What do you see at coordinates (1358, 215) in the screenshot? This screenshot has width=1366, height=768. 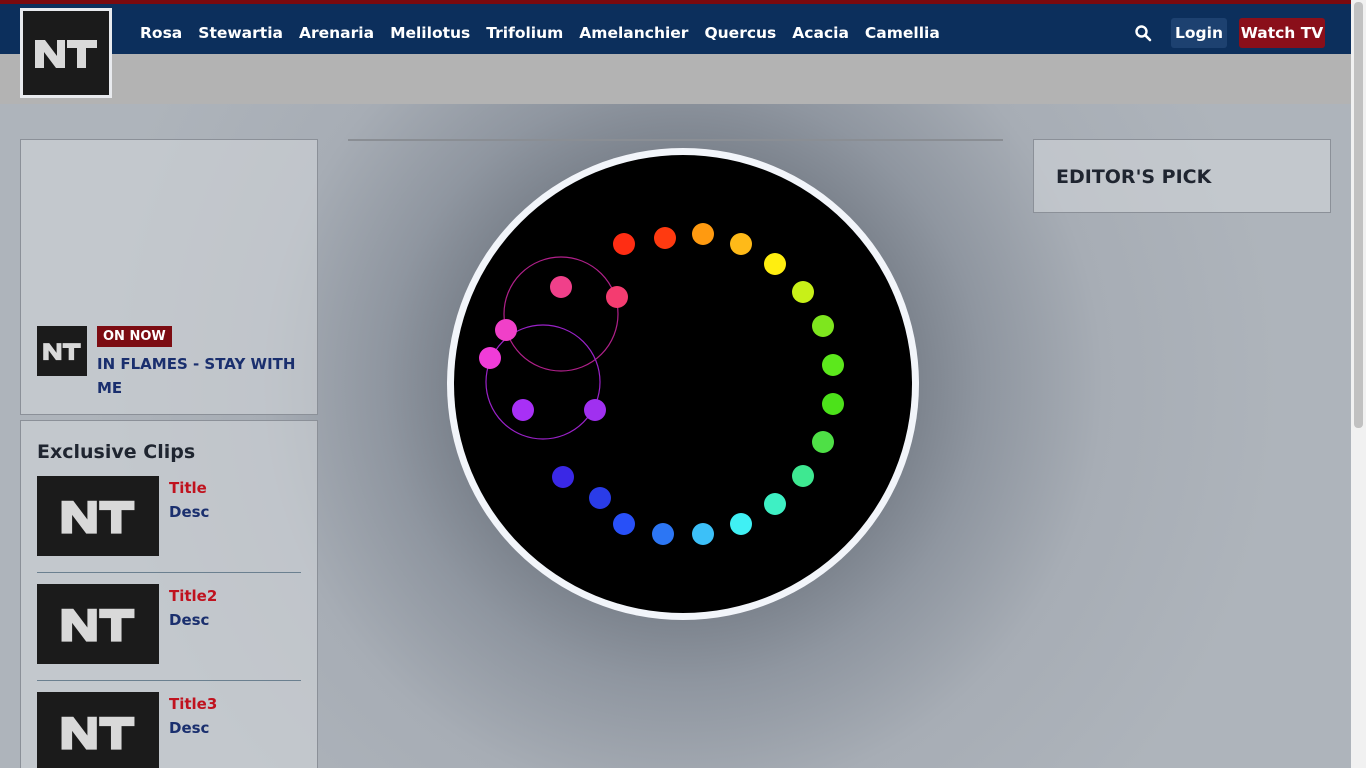 I see `scrollbar-thumb` at bounding box center [1358, 215].